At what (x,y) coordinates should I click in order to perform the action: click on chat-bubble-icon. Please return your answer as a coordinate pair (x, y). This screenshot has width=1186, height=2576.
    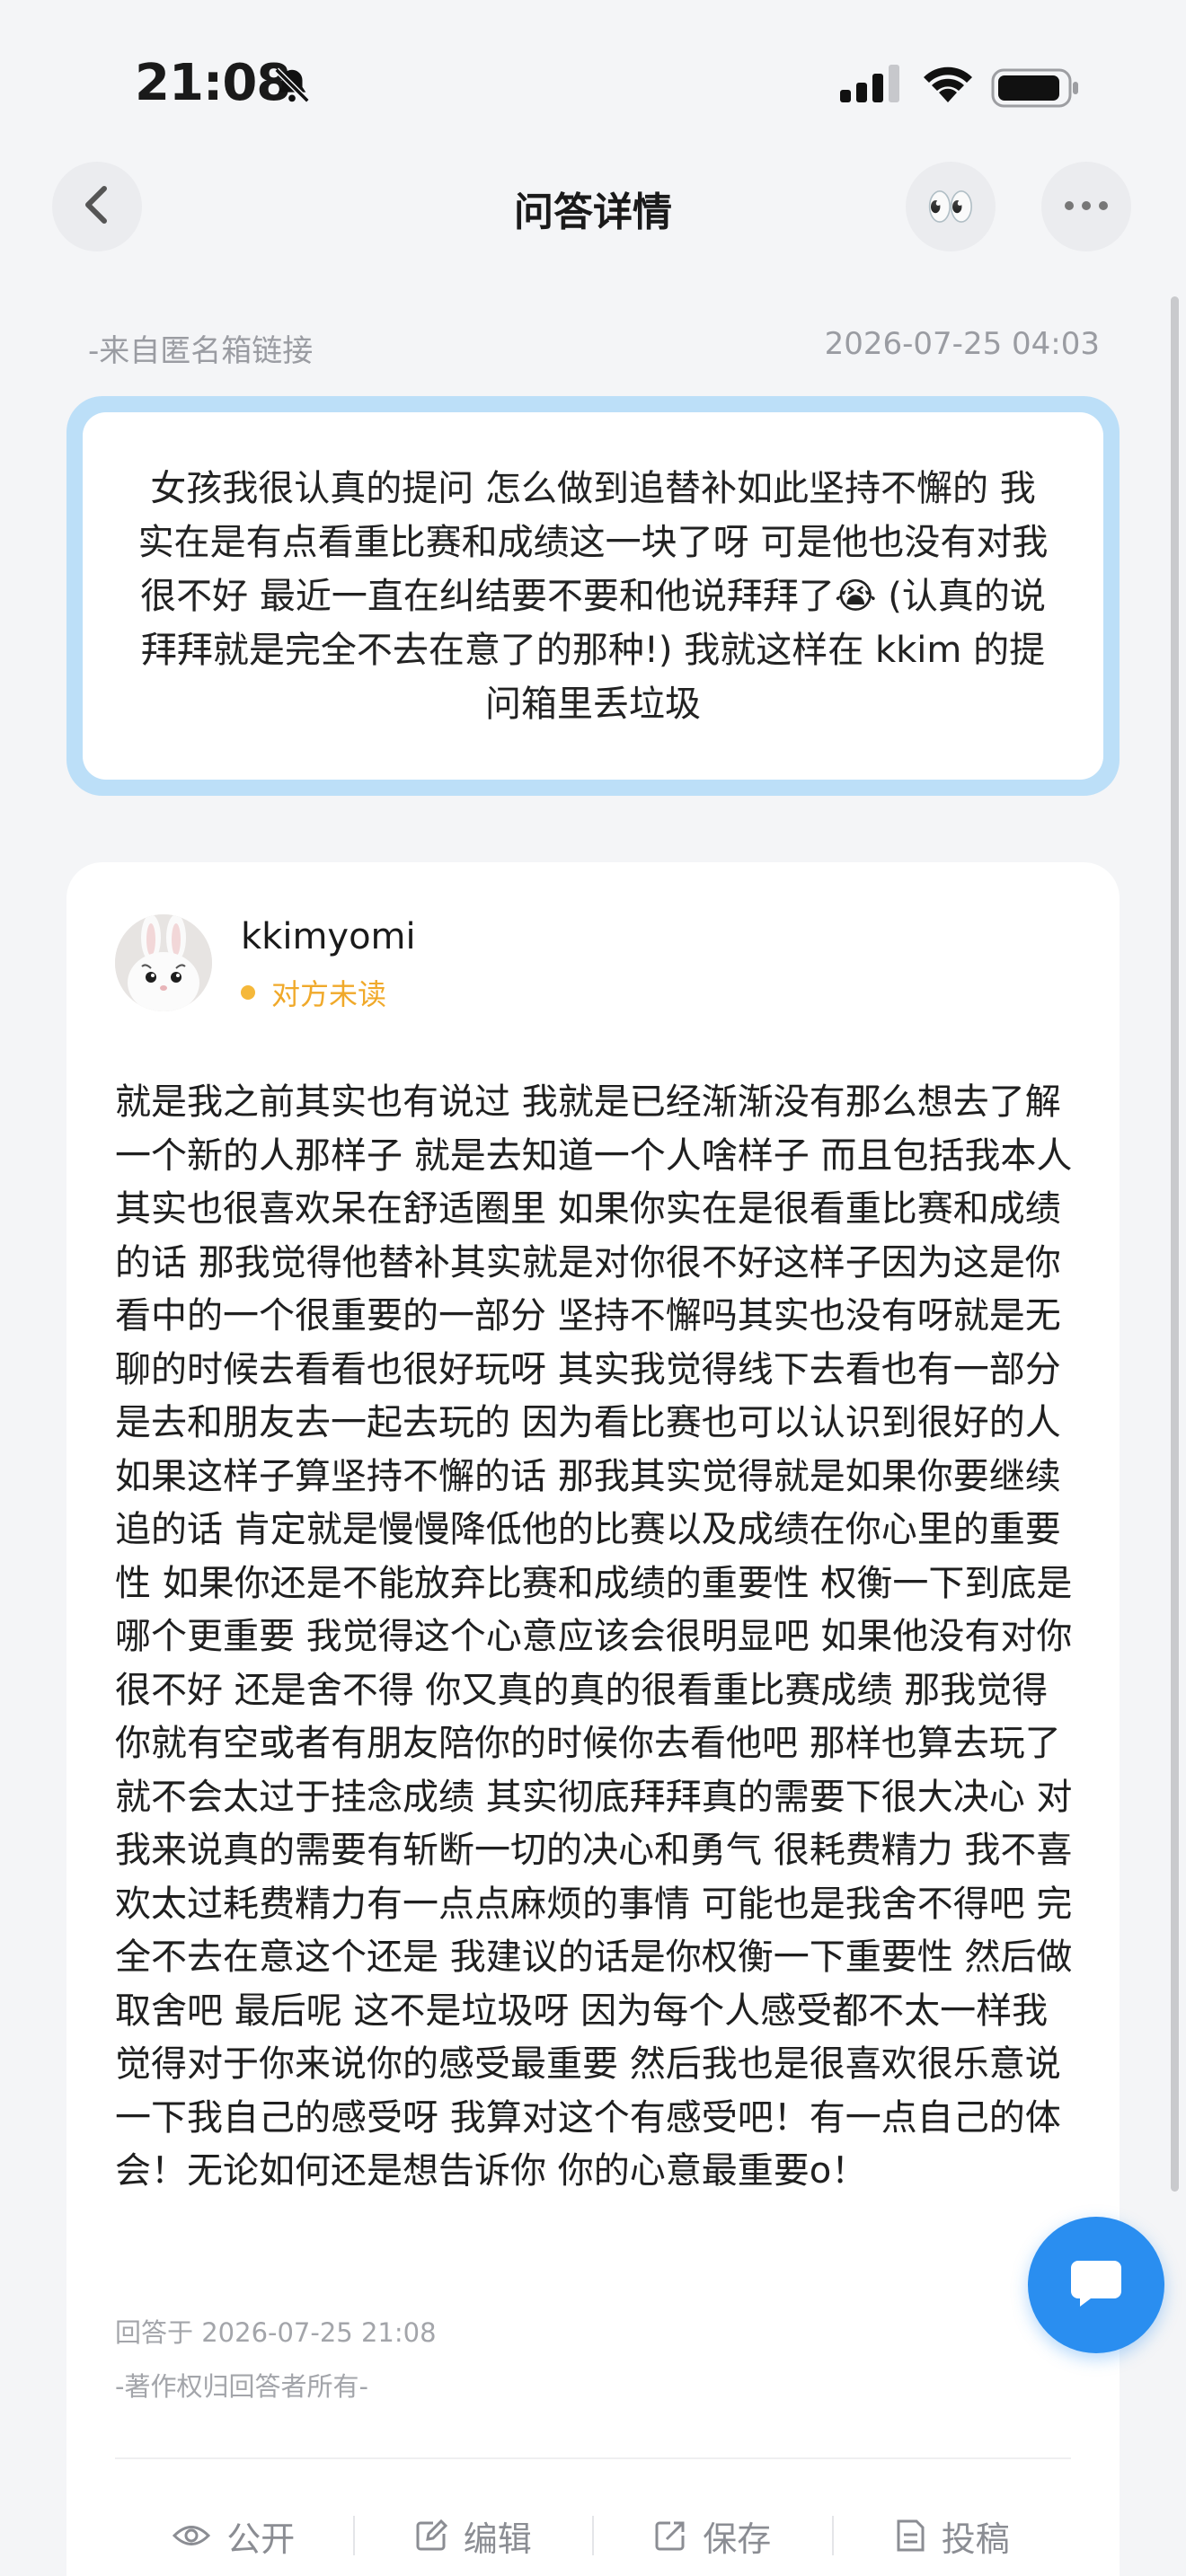
    Looking at the image, I should click on (1096, 2285).